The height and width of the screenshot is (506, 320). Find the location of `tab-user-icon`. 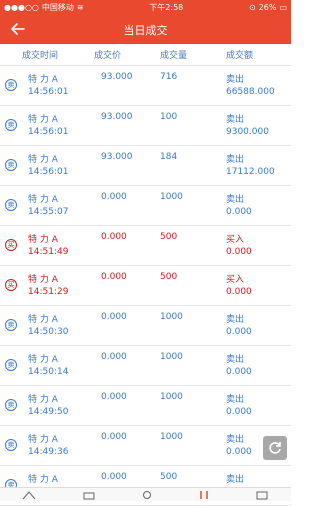

tab-user-icon is located at coordinates (147, 495).